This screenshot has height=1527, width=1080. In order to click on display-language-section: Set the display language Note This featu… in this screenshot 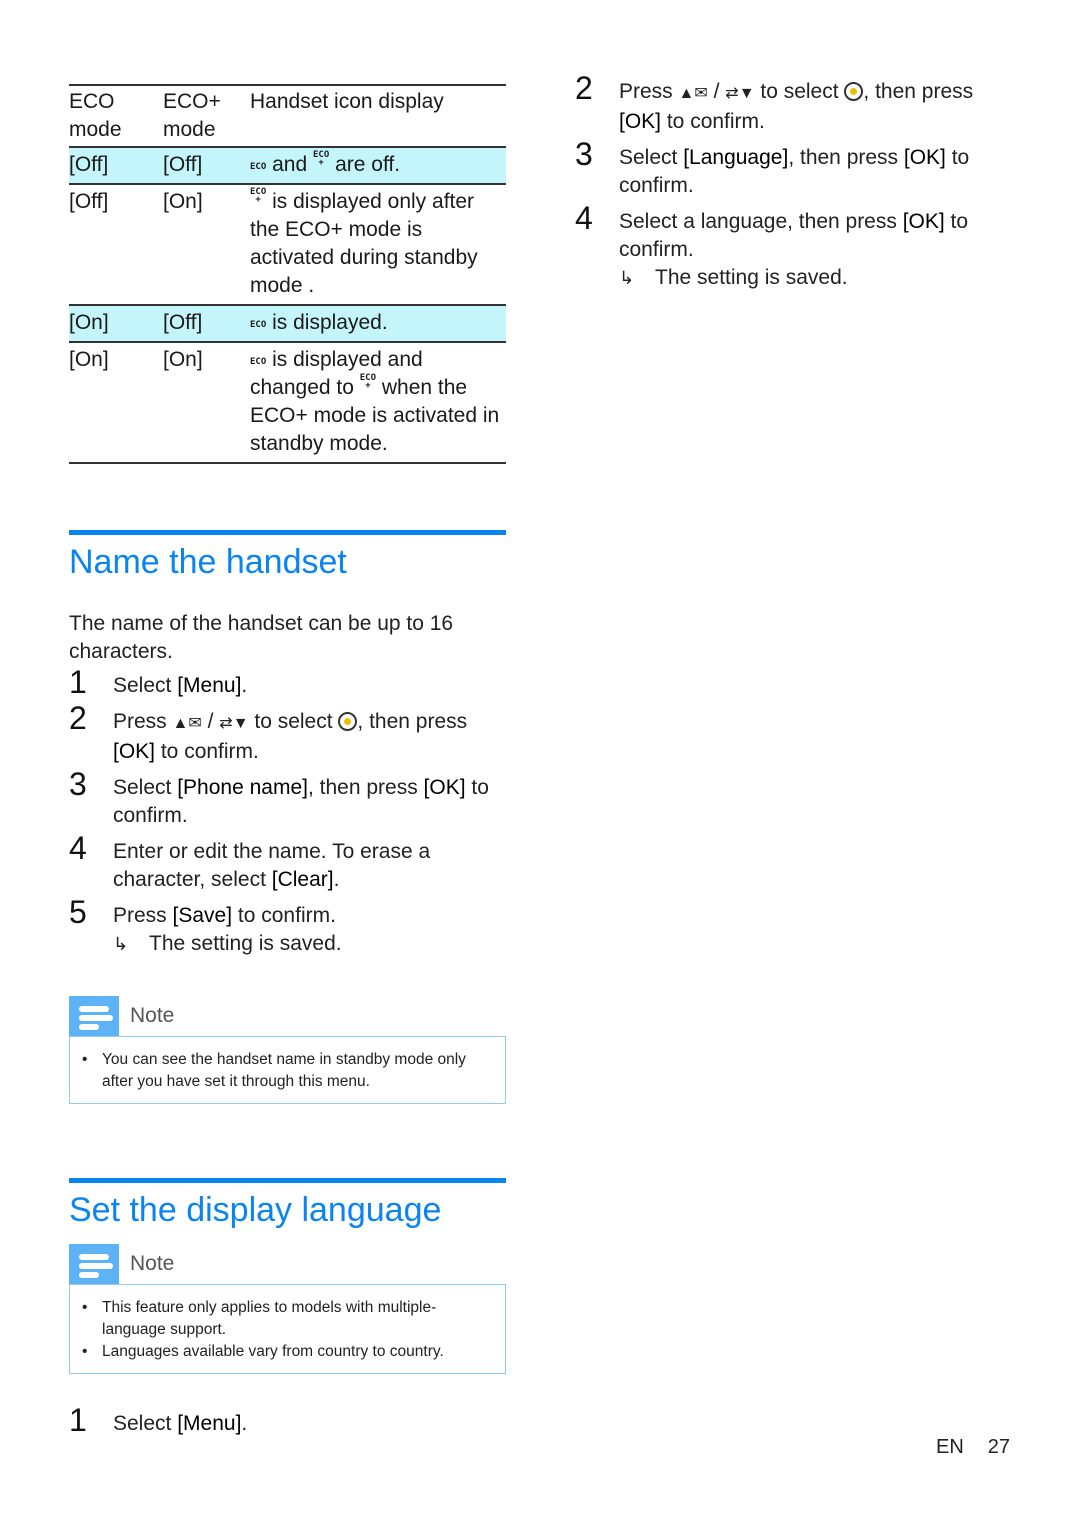, I will do `click(287, 1308)`.